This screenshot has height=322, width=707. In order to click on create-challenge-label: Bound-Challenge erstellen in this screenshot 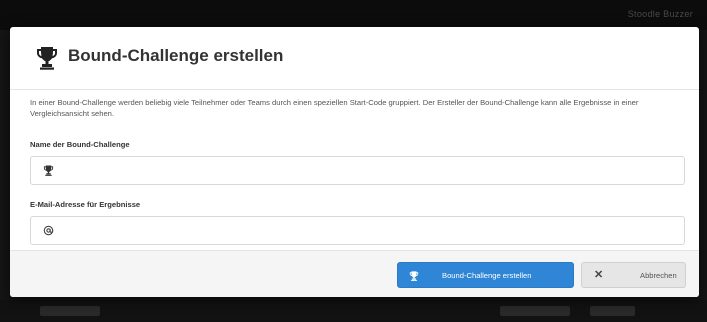, I will do `click(487, 275)`.